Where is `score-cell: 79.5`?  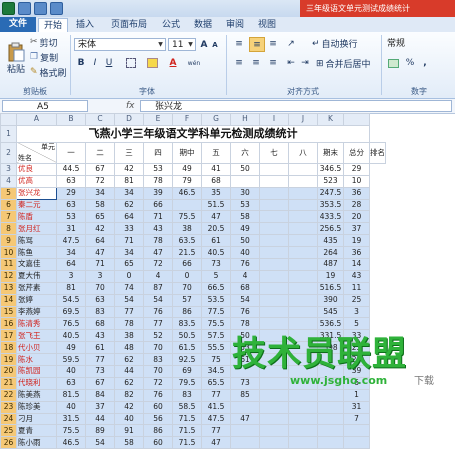 score-cell: 79.5 is located at coordinates (187, 383).